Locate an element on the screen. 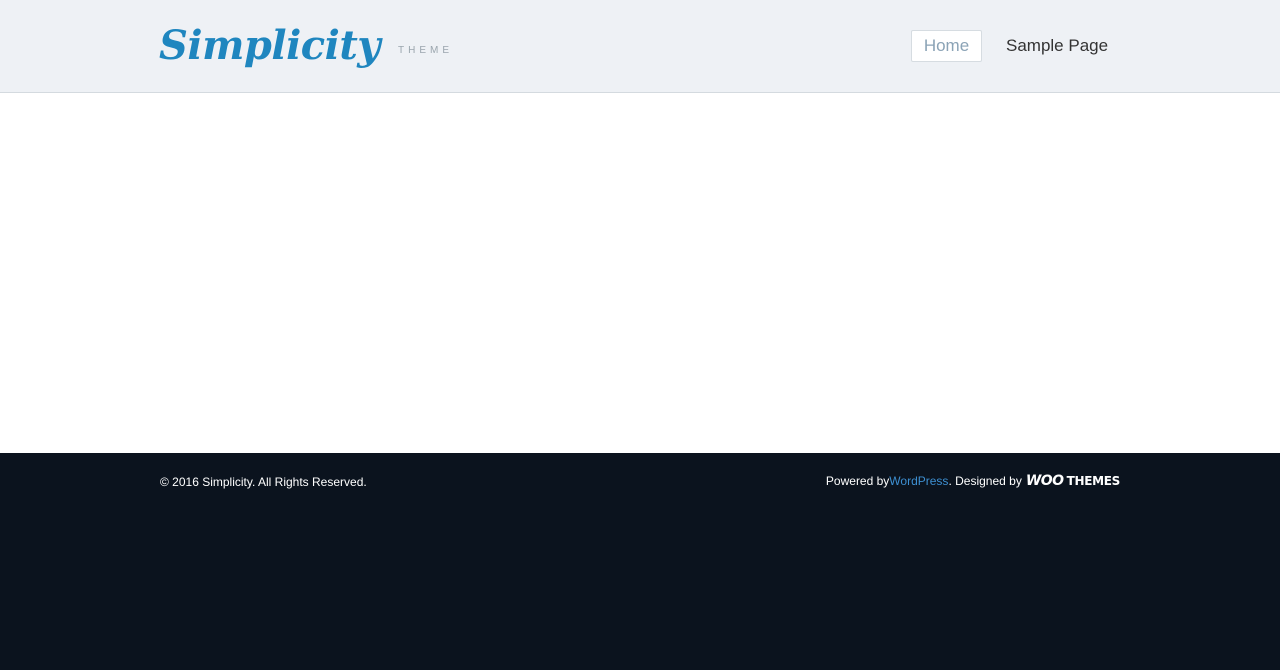 This screenshot has width=1280, height=670. woo-logo-mark: WOO is located at coordinates (1044, 481).